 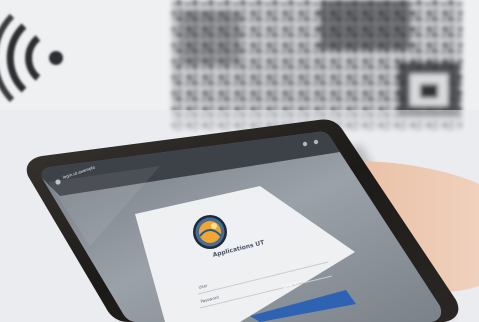 What do you see at coordinates (239, 249) in the screenshot?
I see `app-title: Applications UT` at bounding box center [239, 249].